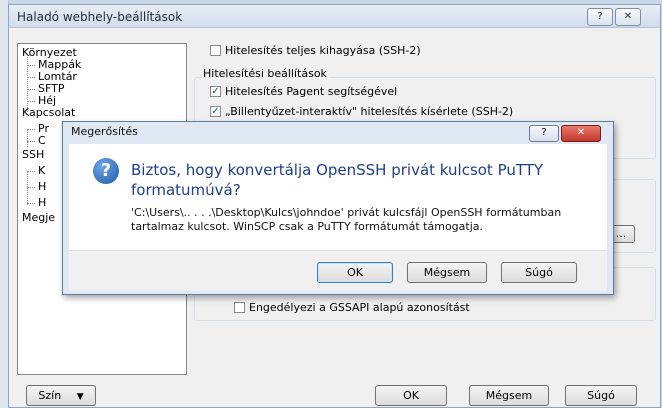 This screenshot has height=408, width=662. Describe the element at coordinates (215, 50) in the screenshot. I see `skip-auth-checkbox` at that location.